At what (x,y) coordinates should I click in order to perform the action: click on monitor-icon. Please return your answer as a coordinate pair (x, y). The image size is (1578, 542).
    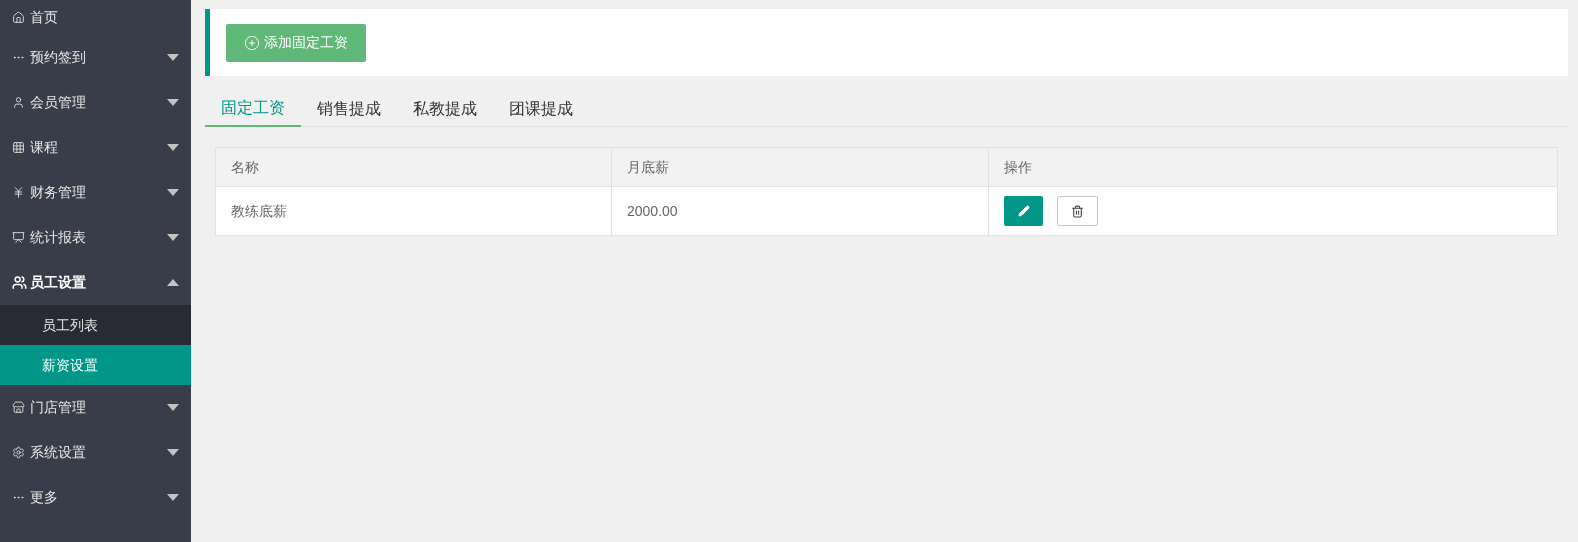
    Looking at the image, I should click on (18, 237).